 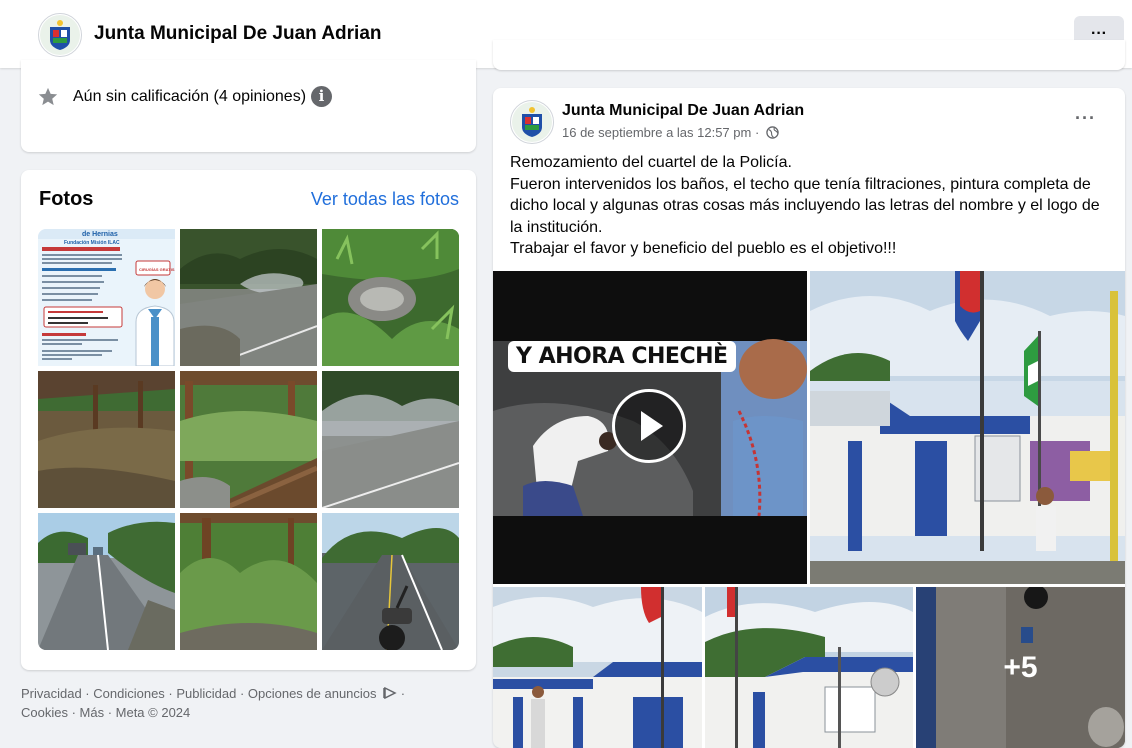 What do you see at coordinates (656, 132) in the screenshot?
I see `post-timestamp: 16 de septiembre a las 12:57 pm` at bounding box center [656, 132].